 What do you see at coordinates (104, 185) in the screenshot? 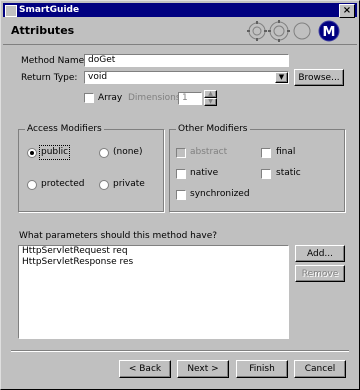
I see `radio-private` at bounding box center [104, 185].